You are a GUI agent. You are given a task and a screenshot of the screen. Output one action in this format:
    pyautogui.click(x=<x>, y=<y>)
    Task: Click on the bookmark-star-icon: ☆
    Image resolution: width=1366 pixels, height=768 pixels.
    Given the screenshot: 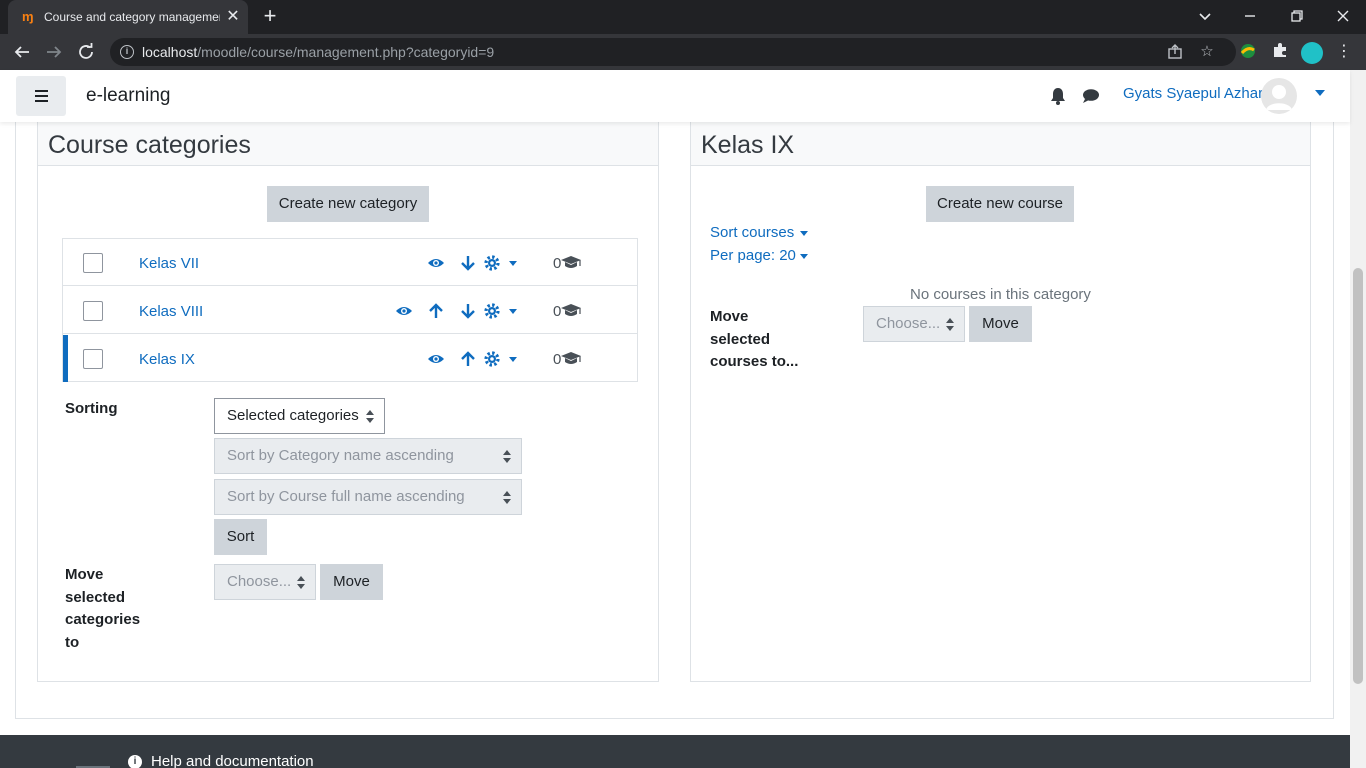 What is the action you would take?
    pyautogui.click(x=1207, y=52)
    